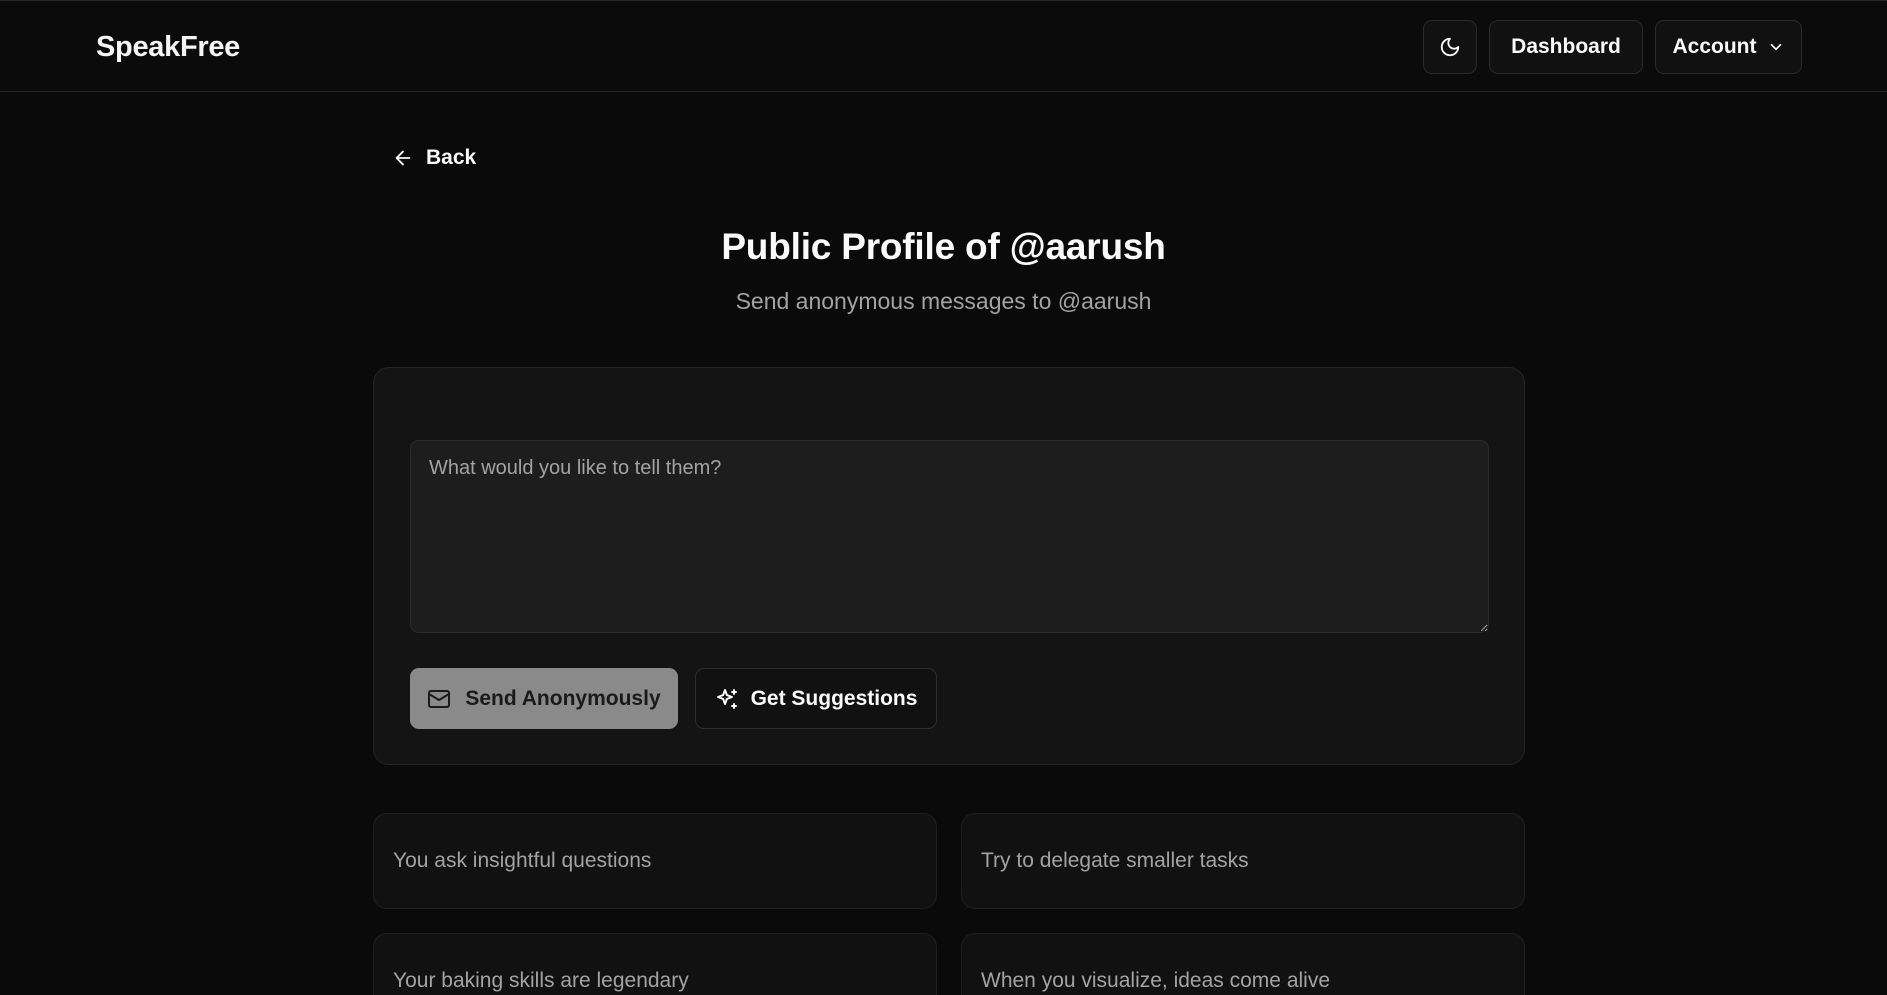 This screenshot has height=995, width=1887. Describe the element at coordinates (949, 536) in the screenshot. I see `message-textarea` at that location.